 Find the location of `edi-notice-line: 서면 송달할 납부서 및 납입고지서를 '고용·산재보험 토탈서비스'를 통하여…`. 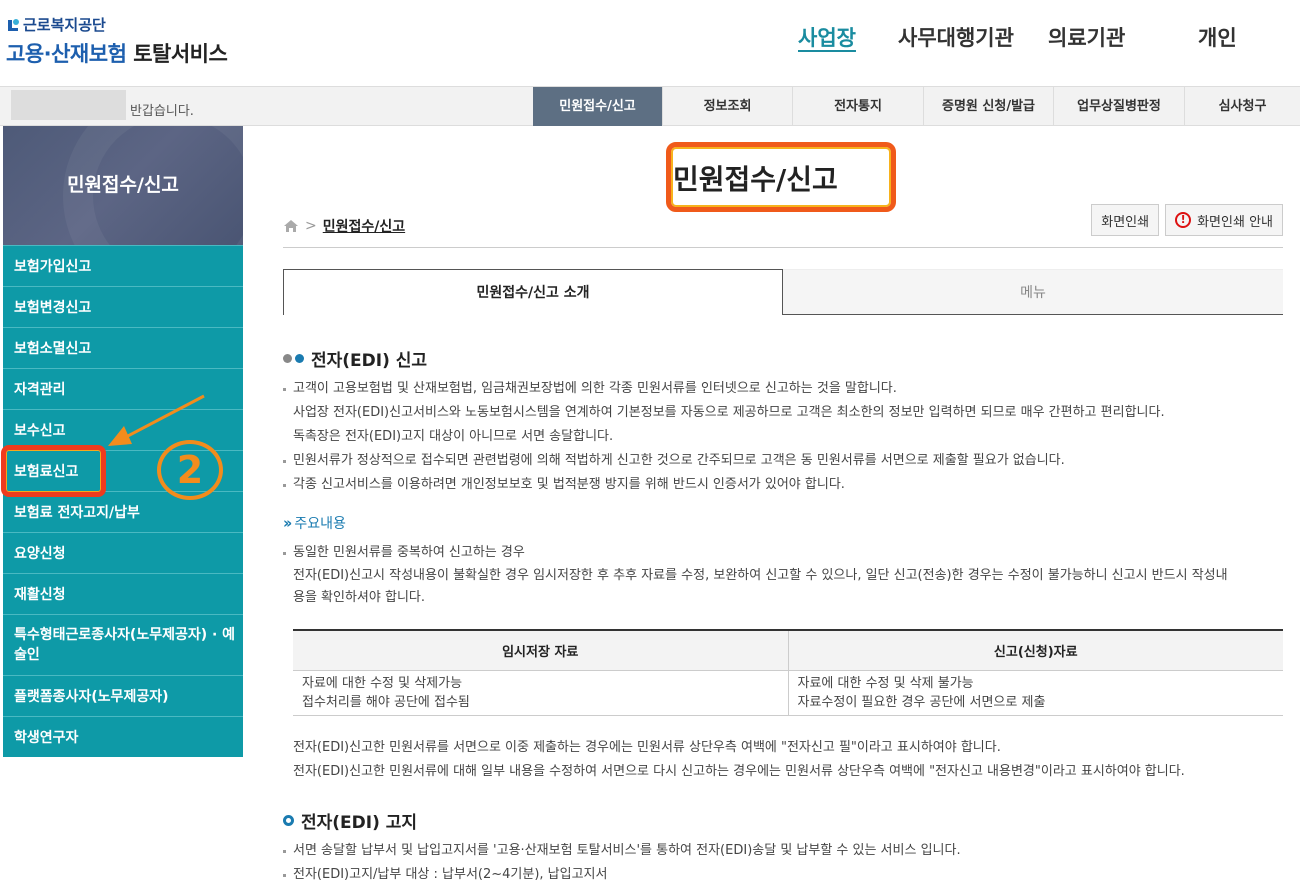

edi-notice-line: 서면 송달할 납부서 및 납입고지서를 '고용·산재보험 토탈서비스'를 통하여… is located at coordinates (783, 851).